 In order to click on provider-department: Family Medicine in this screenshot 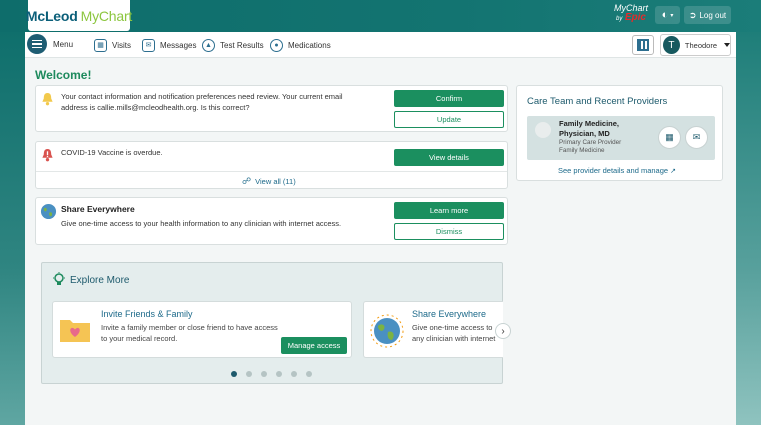, I will do `click(582, 150)`.